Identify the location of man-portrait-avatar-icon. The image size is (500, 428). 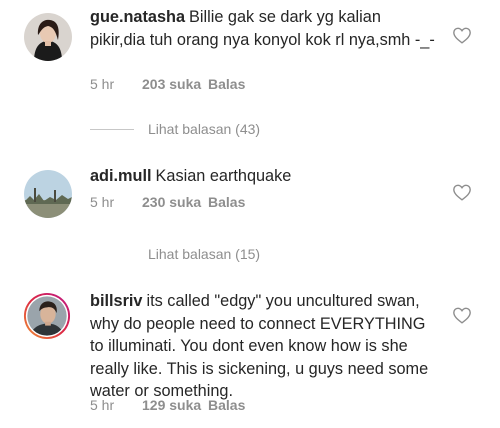
(47, 316).